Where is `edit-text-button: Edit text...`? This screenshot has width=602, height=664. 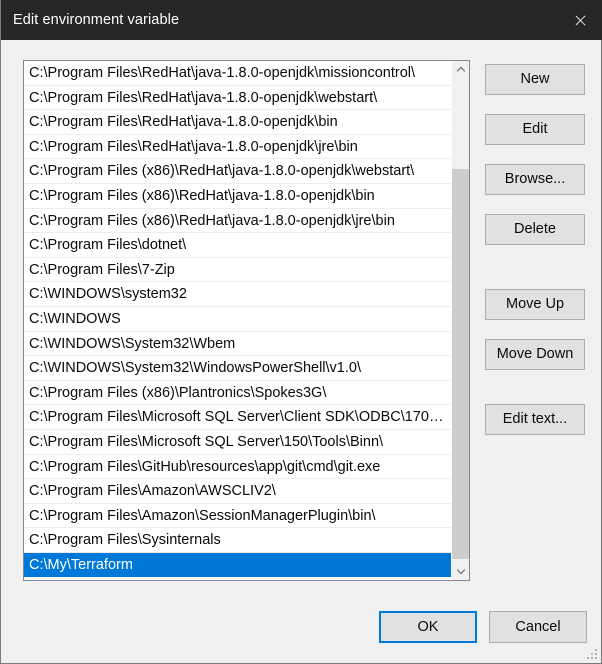 edit-text-button: Edit text... is located at coordinates (535, 419).